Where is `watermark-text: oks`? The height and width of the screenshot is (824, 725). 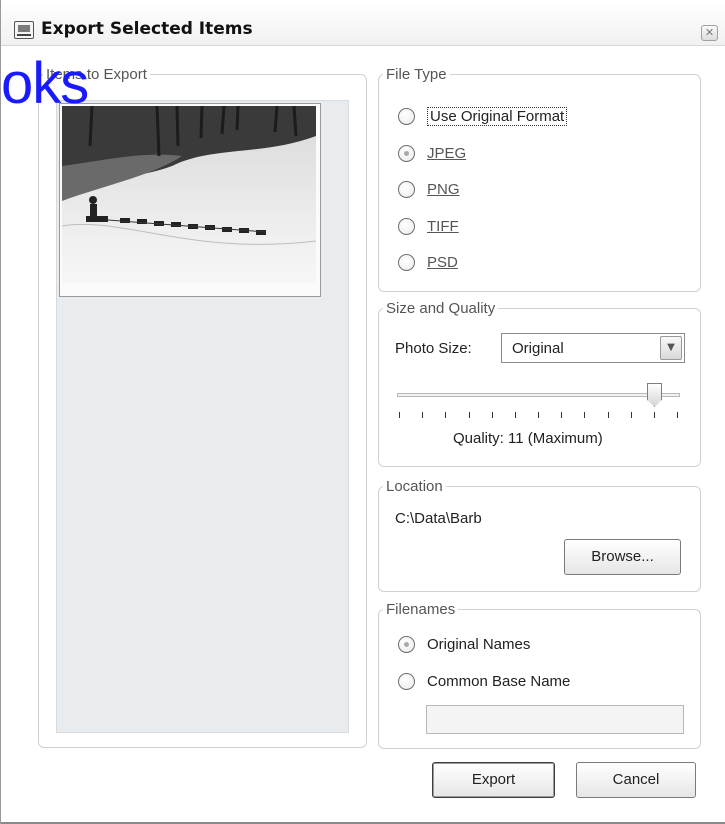 watermark-text: oks is located at coordinates (45, 83).